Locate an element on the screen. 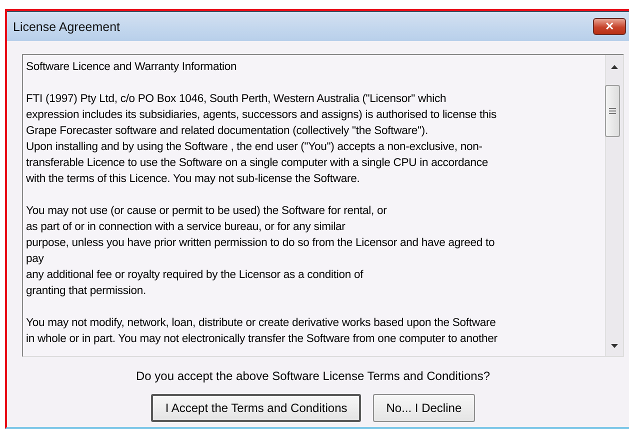 This screenshot has height=429, width=629. accept-button: I Accept the Terms and Conditions is located at coordinates (256, 408).